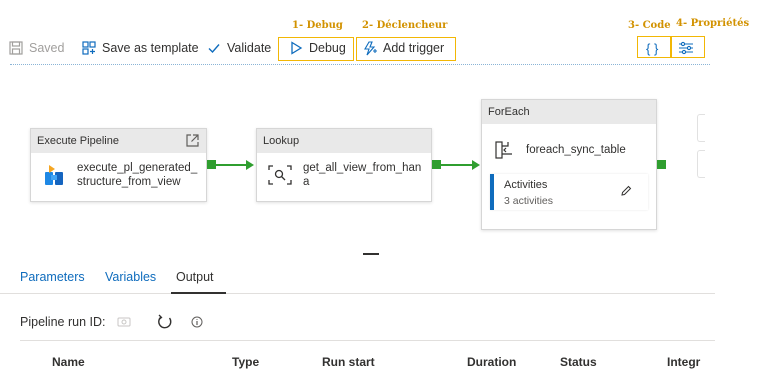 This screenshot has height=380, width=768. What do you see at coordinates (214, 49) in the screenshot?
I see `checkmark-icon` at bounding box center [214, 49].